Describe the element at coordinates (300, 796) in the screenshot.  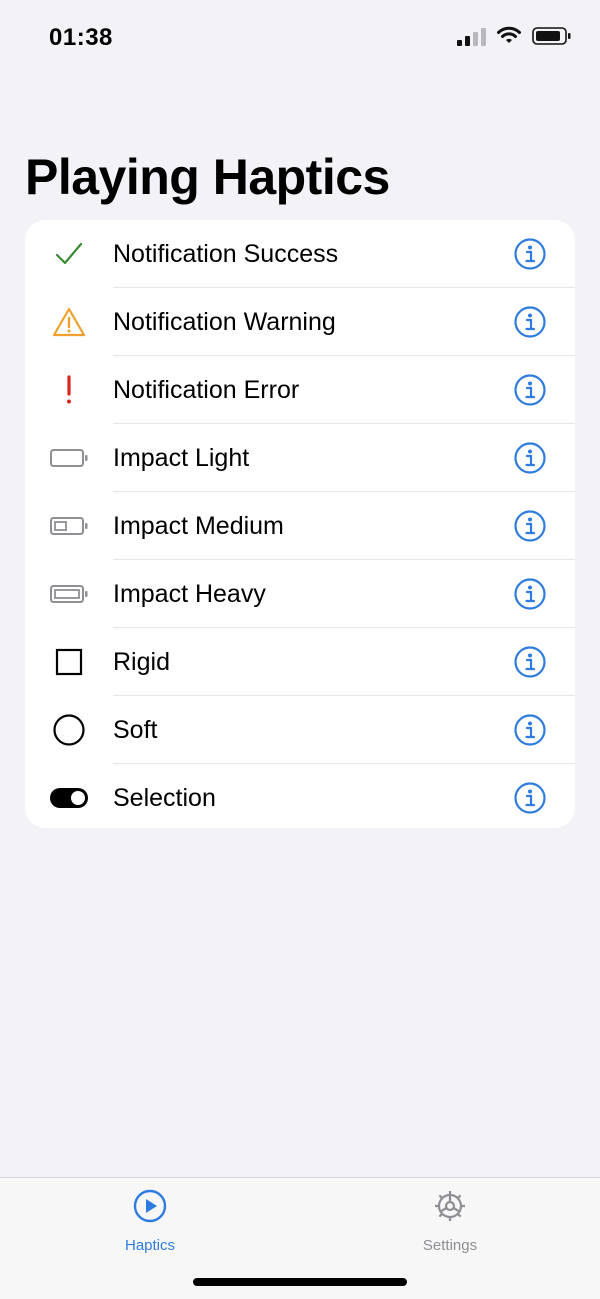
I see `list-item: Selection` at that location.